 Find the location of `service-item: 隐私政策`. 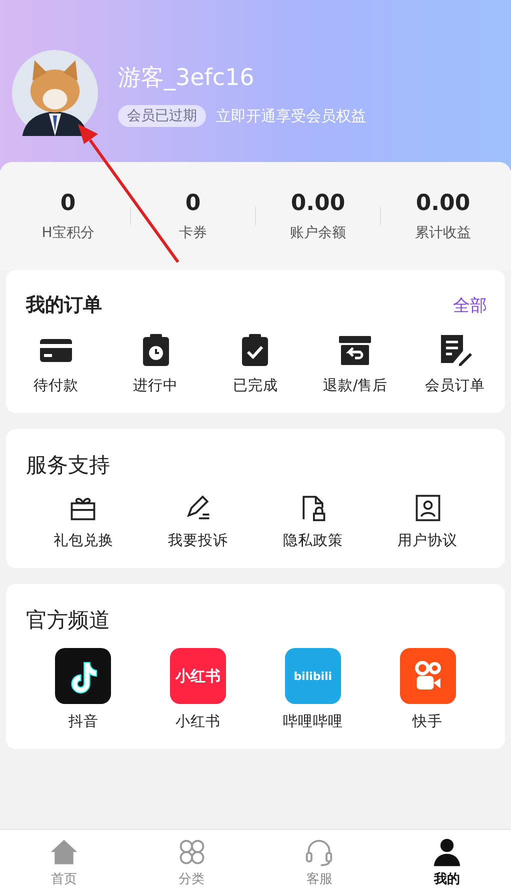

service-item: 隐私政策 is located at coordinates (313, 521).